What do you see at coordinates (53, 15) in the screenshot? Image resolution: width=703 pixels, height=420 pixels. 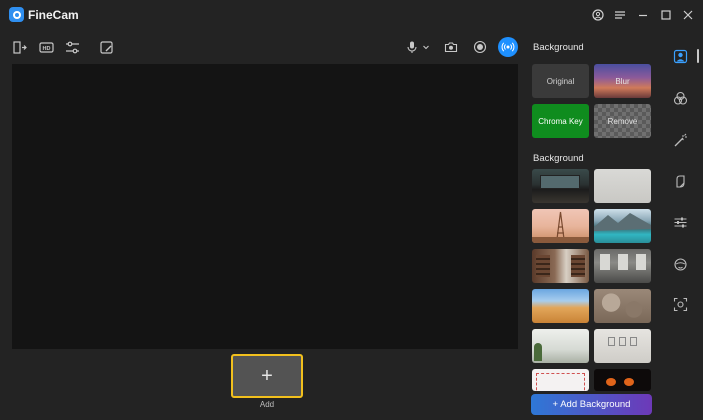 I see `app-title: FineCam` at bounding box center [53, 15].